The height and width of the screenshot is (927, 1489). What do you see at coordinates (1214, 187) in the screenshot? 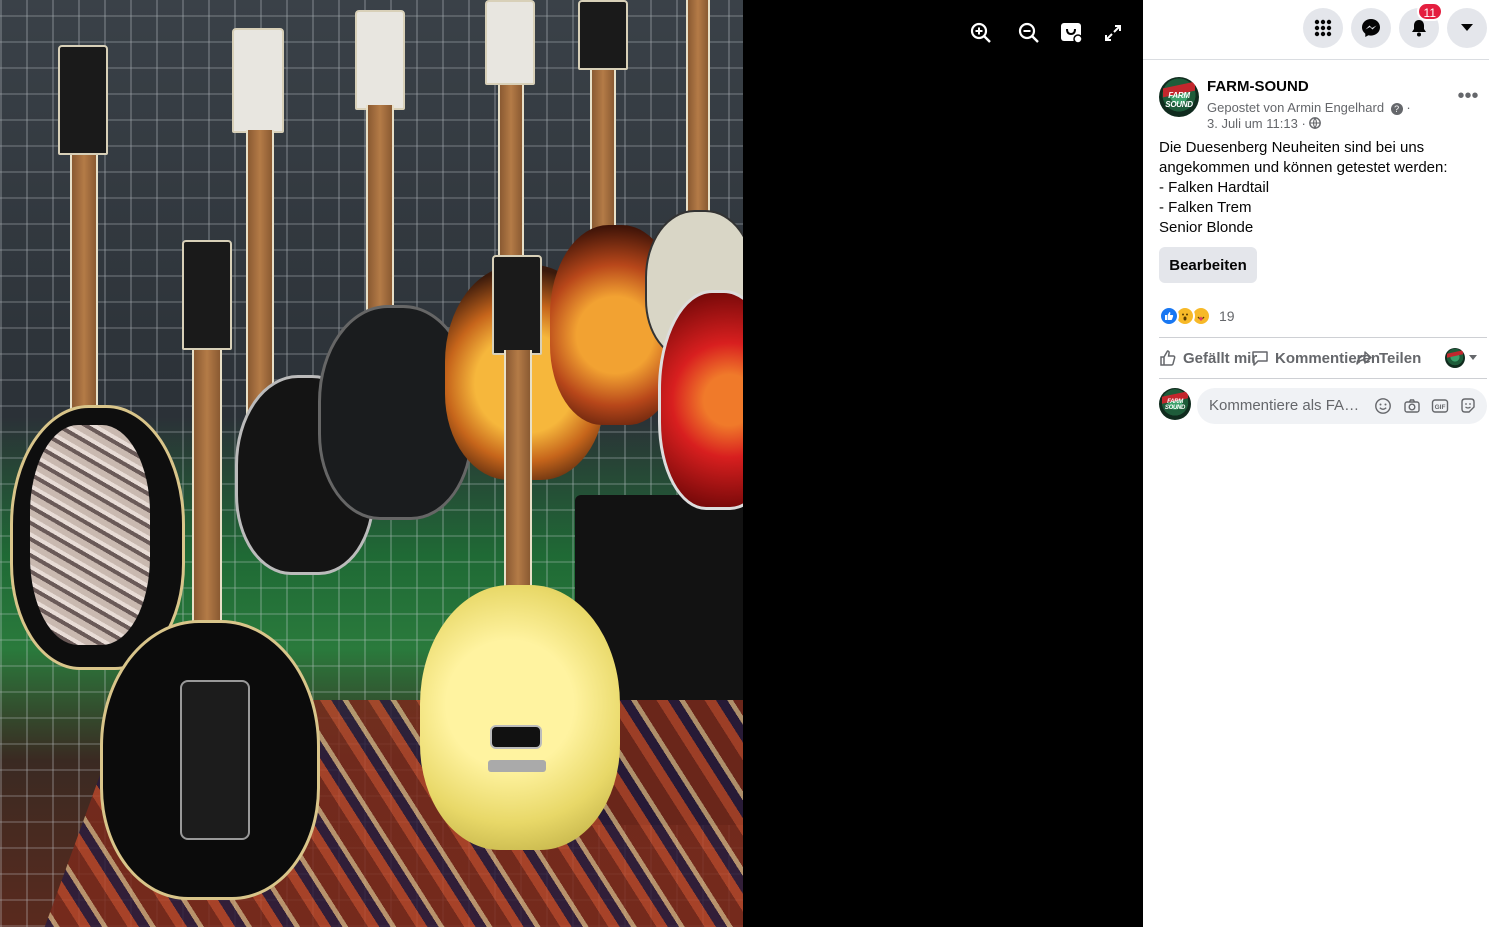
I see `post-text-line: - Falken Hardtail` at bounding box center [1214, 187].